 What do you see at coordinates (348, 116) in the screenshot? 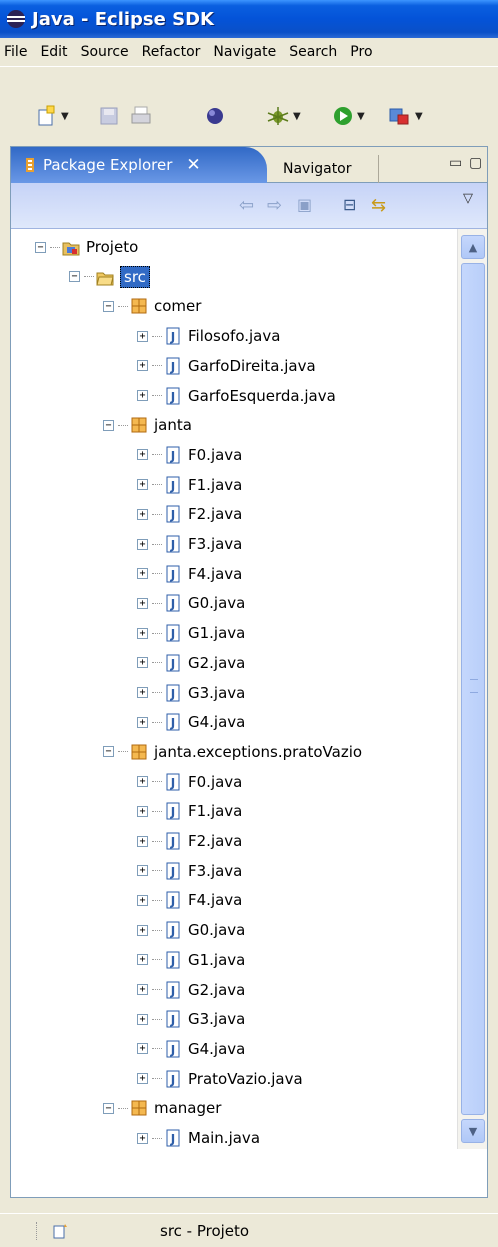
I see `run-button: ▼` at bounding box center [348, 116].